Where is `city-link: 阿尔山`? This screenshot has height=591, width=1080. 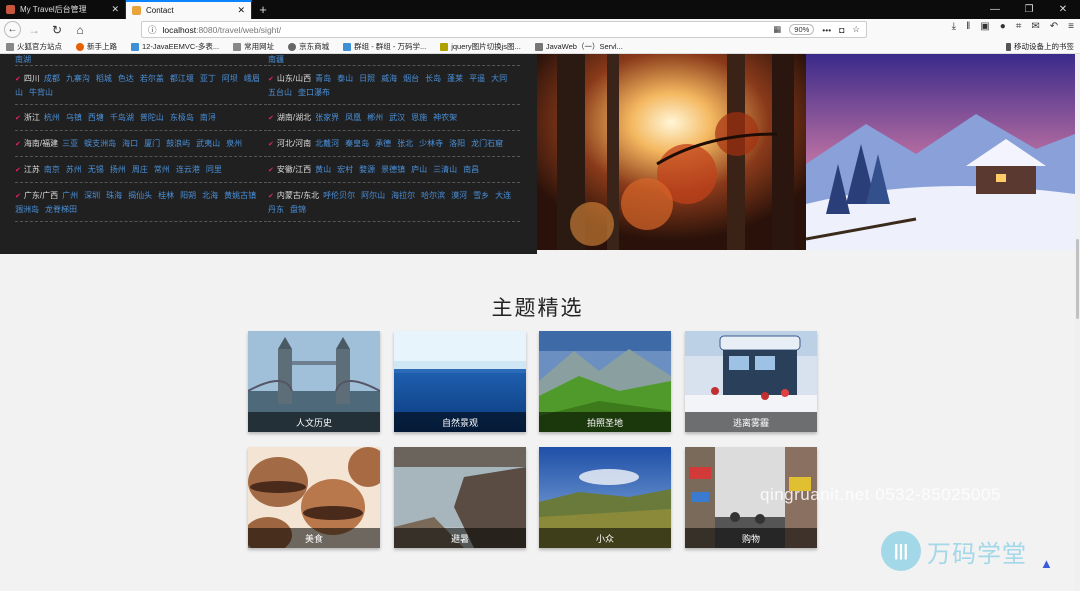 city-link: 阿尔山 is located at coordinates (373, 195).